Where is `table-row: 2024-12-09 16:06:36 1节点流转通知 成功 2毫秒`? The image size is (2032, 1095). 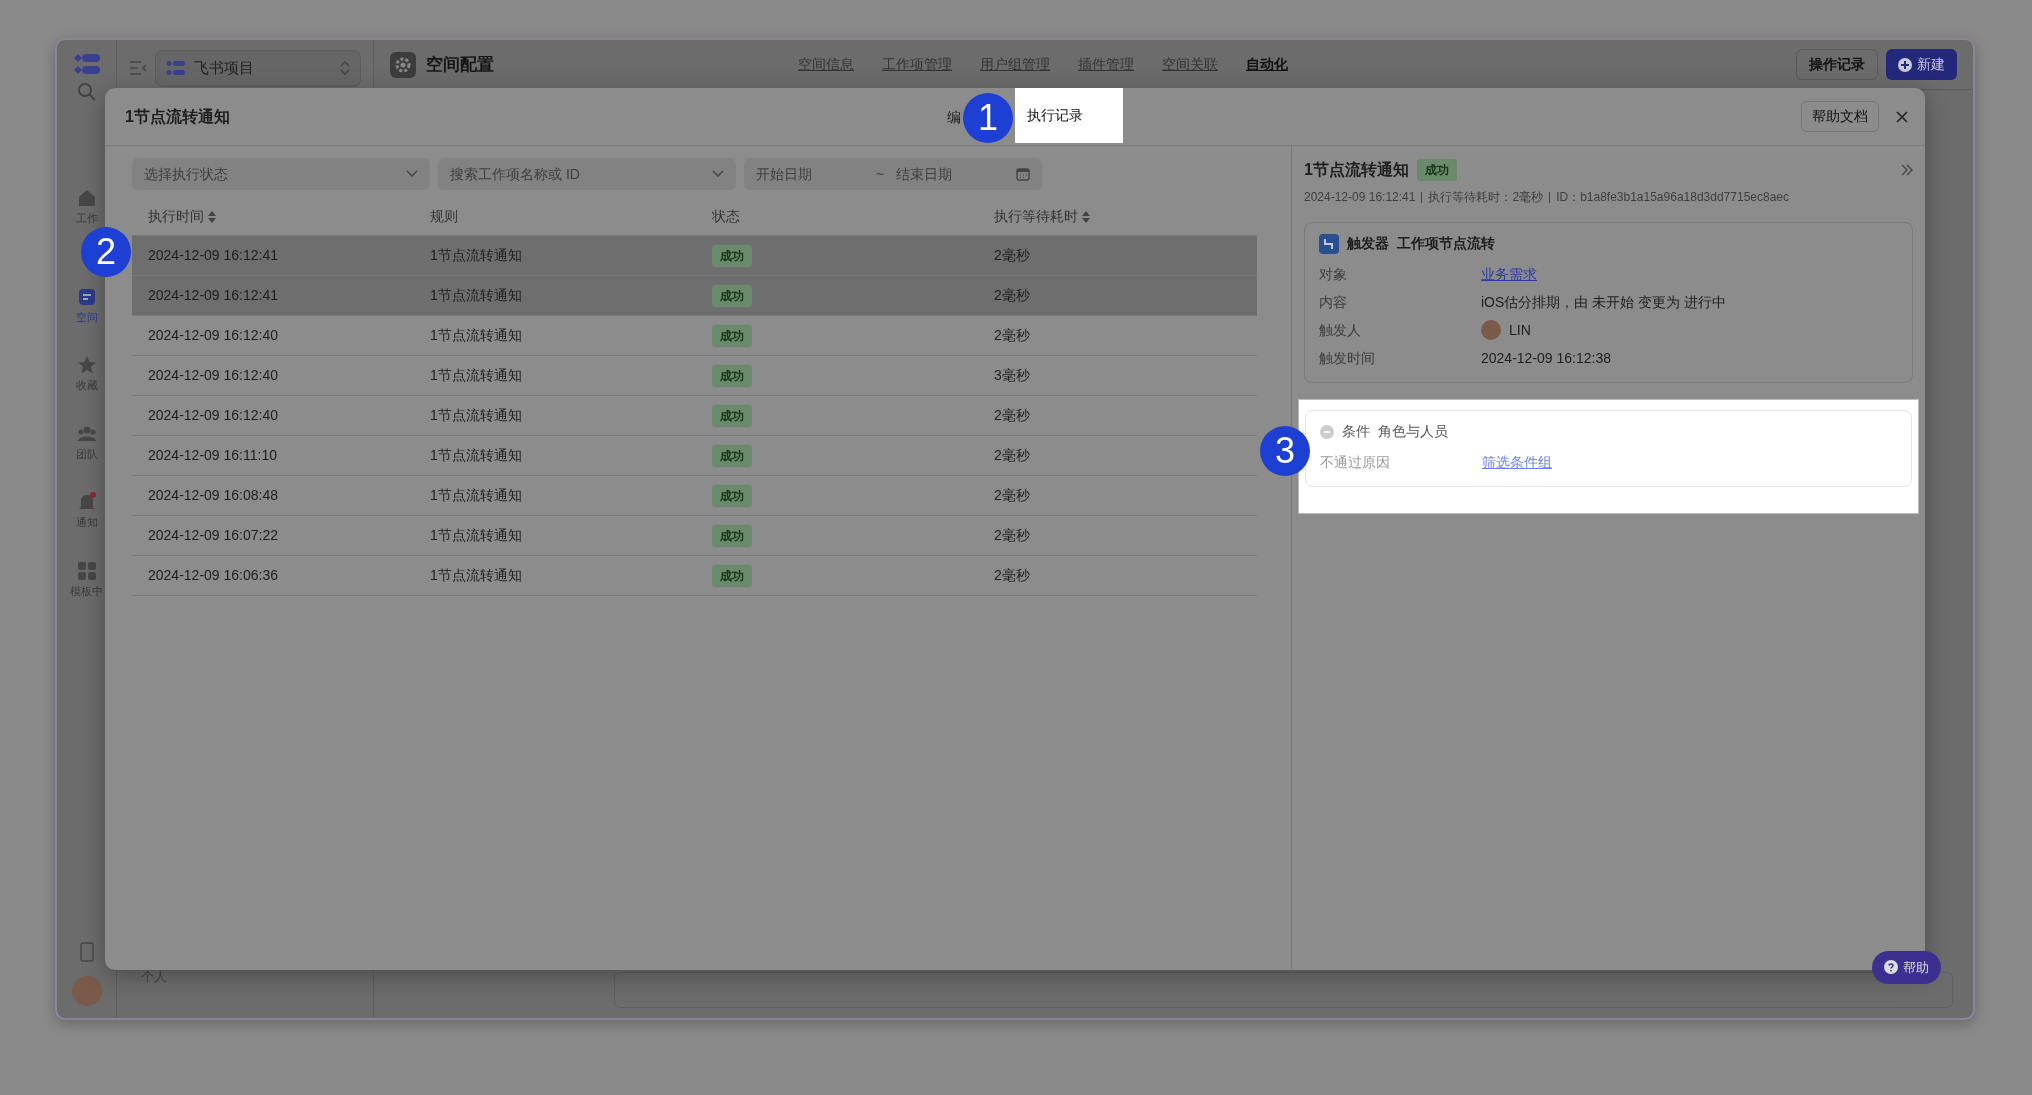
table-row: 2024-12-09 16:06:36 1节点流转通知 成功 2毫秒 is located at coordinates (694, 576).